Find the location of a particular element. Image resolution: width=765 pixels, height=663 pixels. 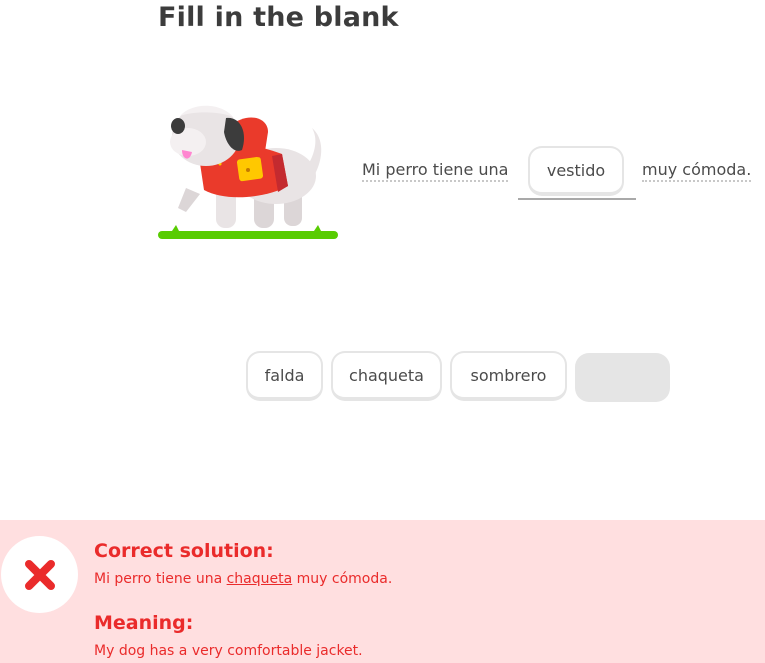

word-bank-empty-slot is located at coordinates (622, 377).